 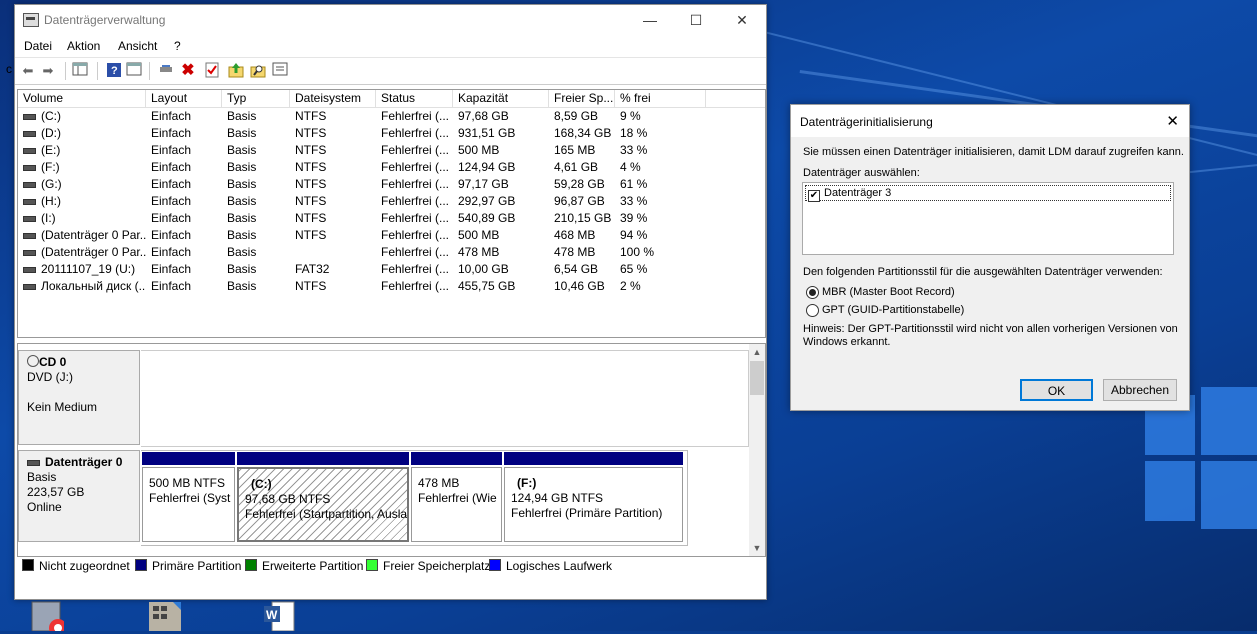 What do you see at coordinates (56, 492) in the screenshot?
I see `disk0-size: 223,57 GB` at bounding box center [56, 492].